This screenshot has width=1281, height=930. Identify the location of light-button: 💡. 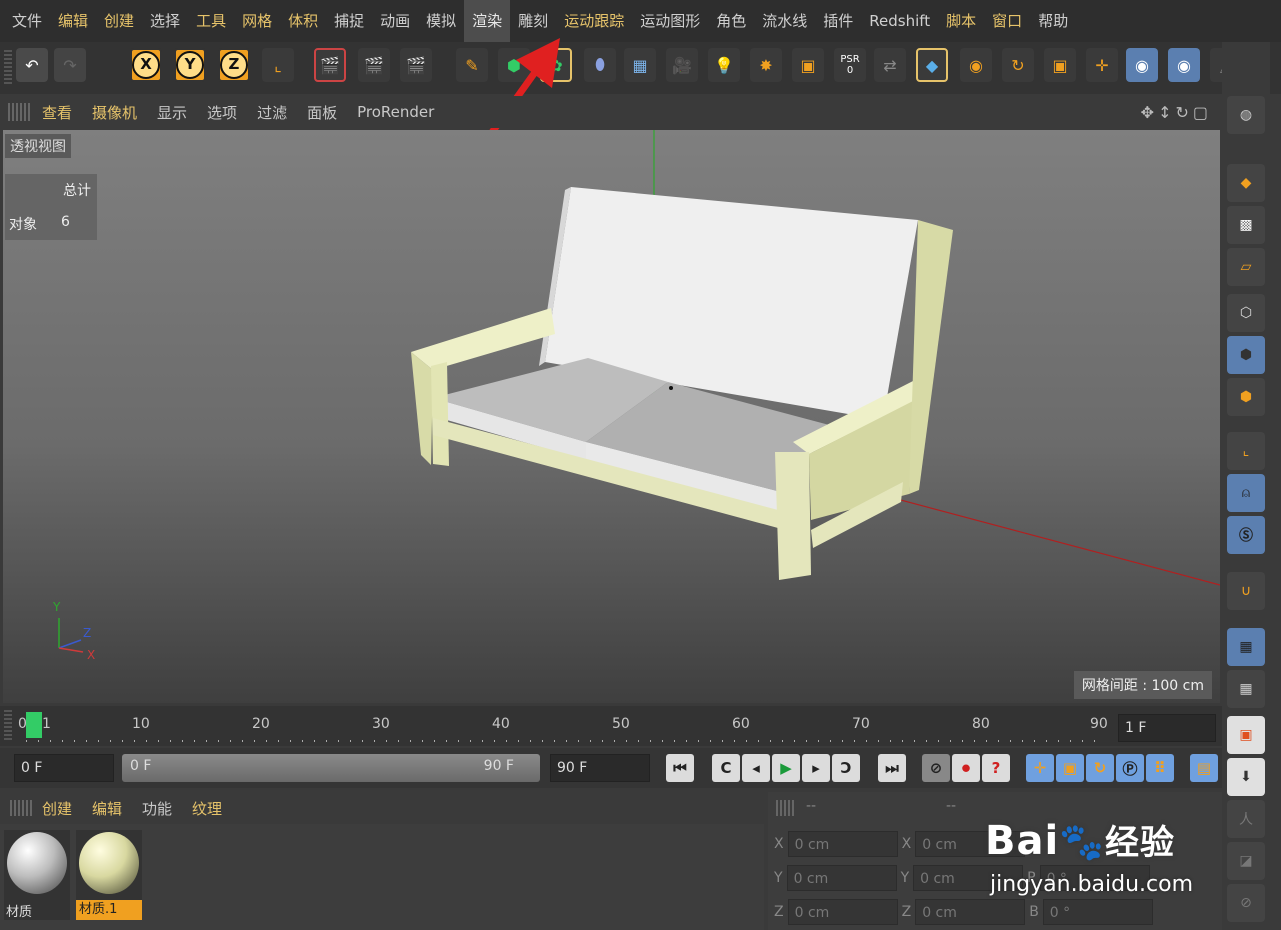
(724, 65).